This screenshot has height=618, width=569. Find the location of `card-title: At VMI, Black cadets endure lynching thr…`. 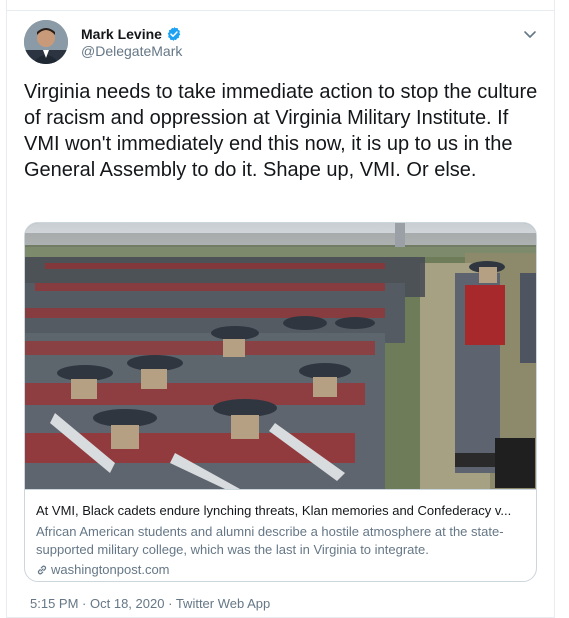

card-title: At VMI, Black cadets endure lynching thr… is located at coordinates (280, 511).